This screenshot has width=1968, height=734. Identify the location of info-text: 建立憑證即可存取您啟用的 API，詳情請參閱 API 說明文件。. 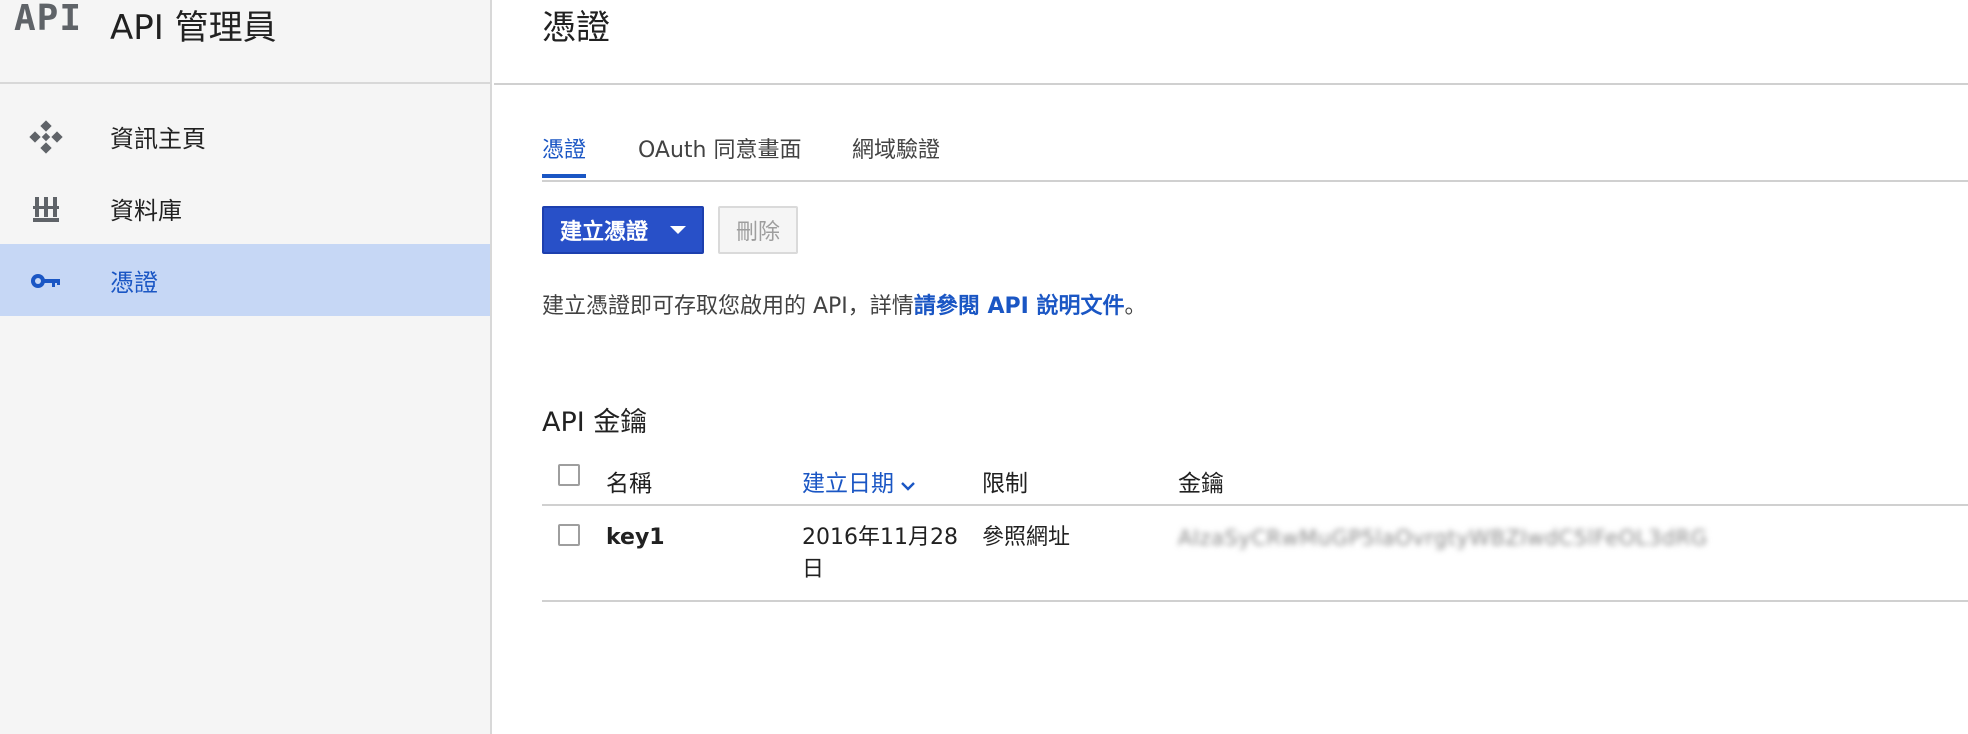
(844, 304).